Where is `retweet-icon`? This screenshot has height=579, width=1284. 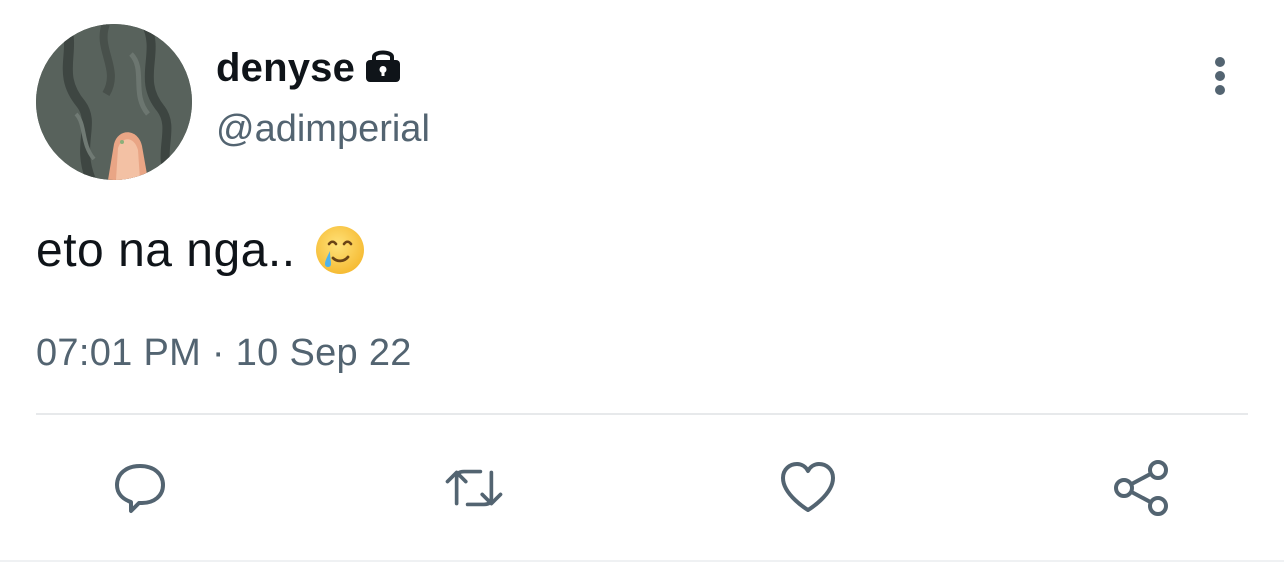
retweet-icon is located at coordinates (474, 488).